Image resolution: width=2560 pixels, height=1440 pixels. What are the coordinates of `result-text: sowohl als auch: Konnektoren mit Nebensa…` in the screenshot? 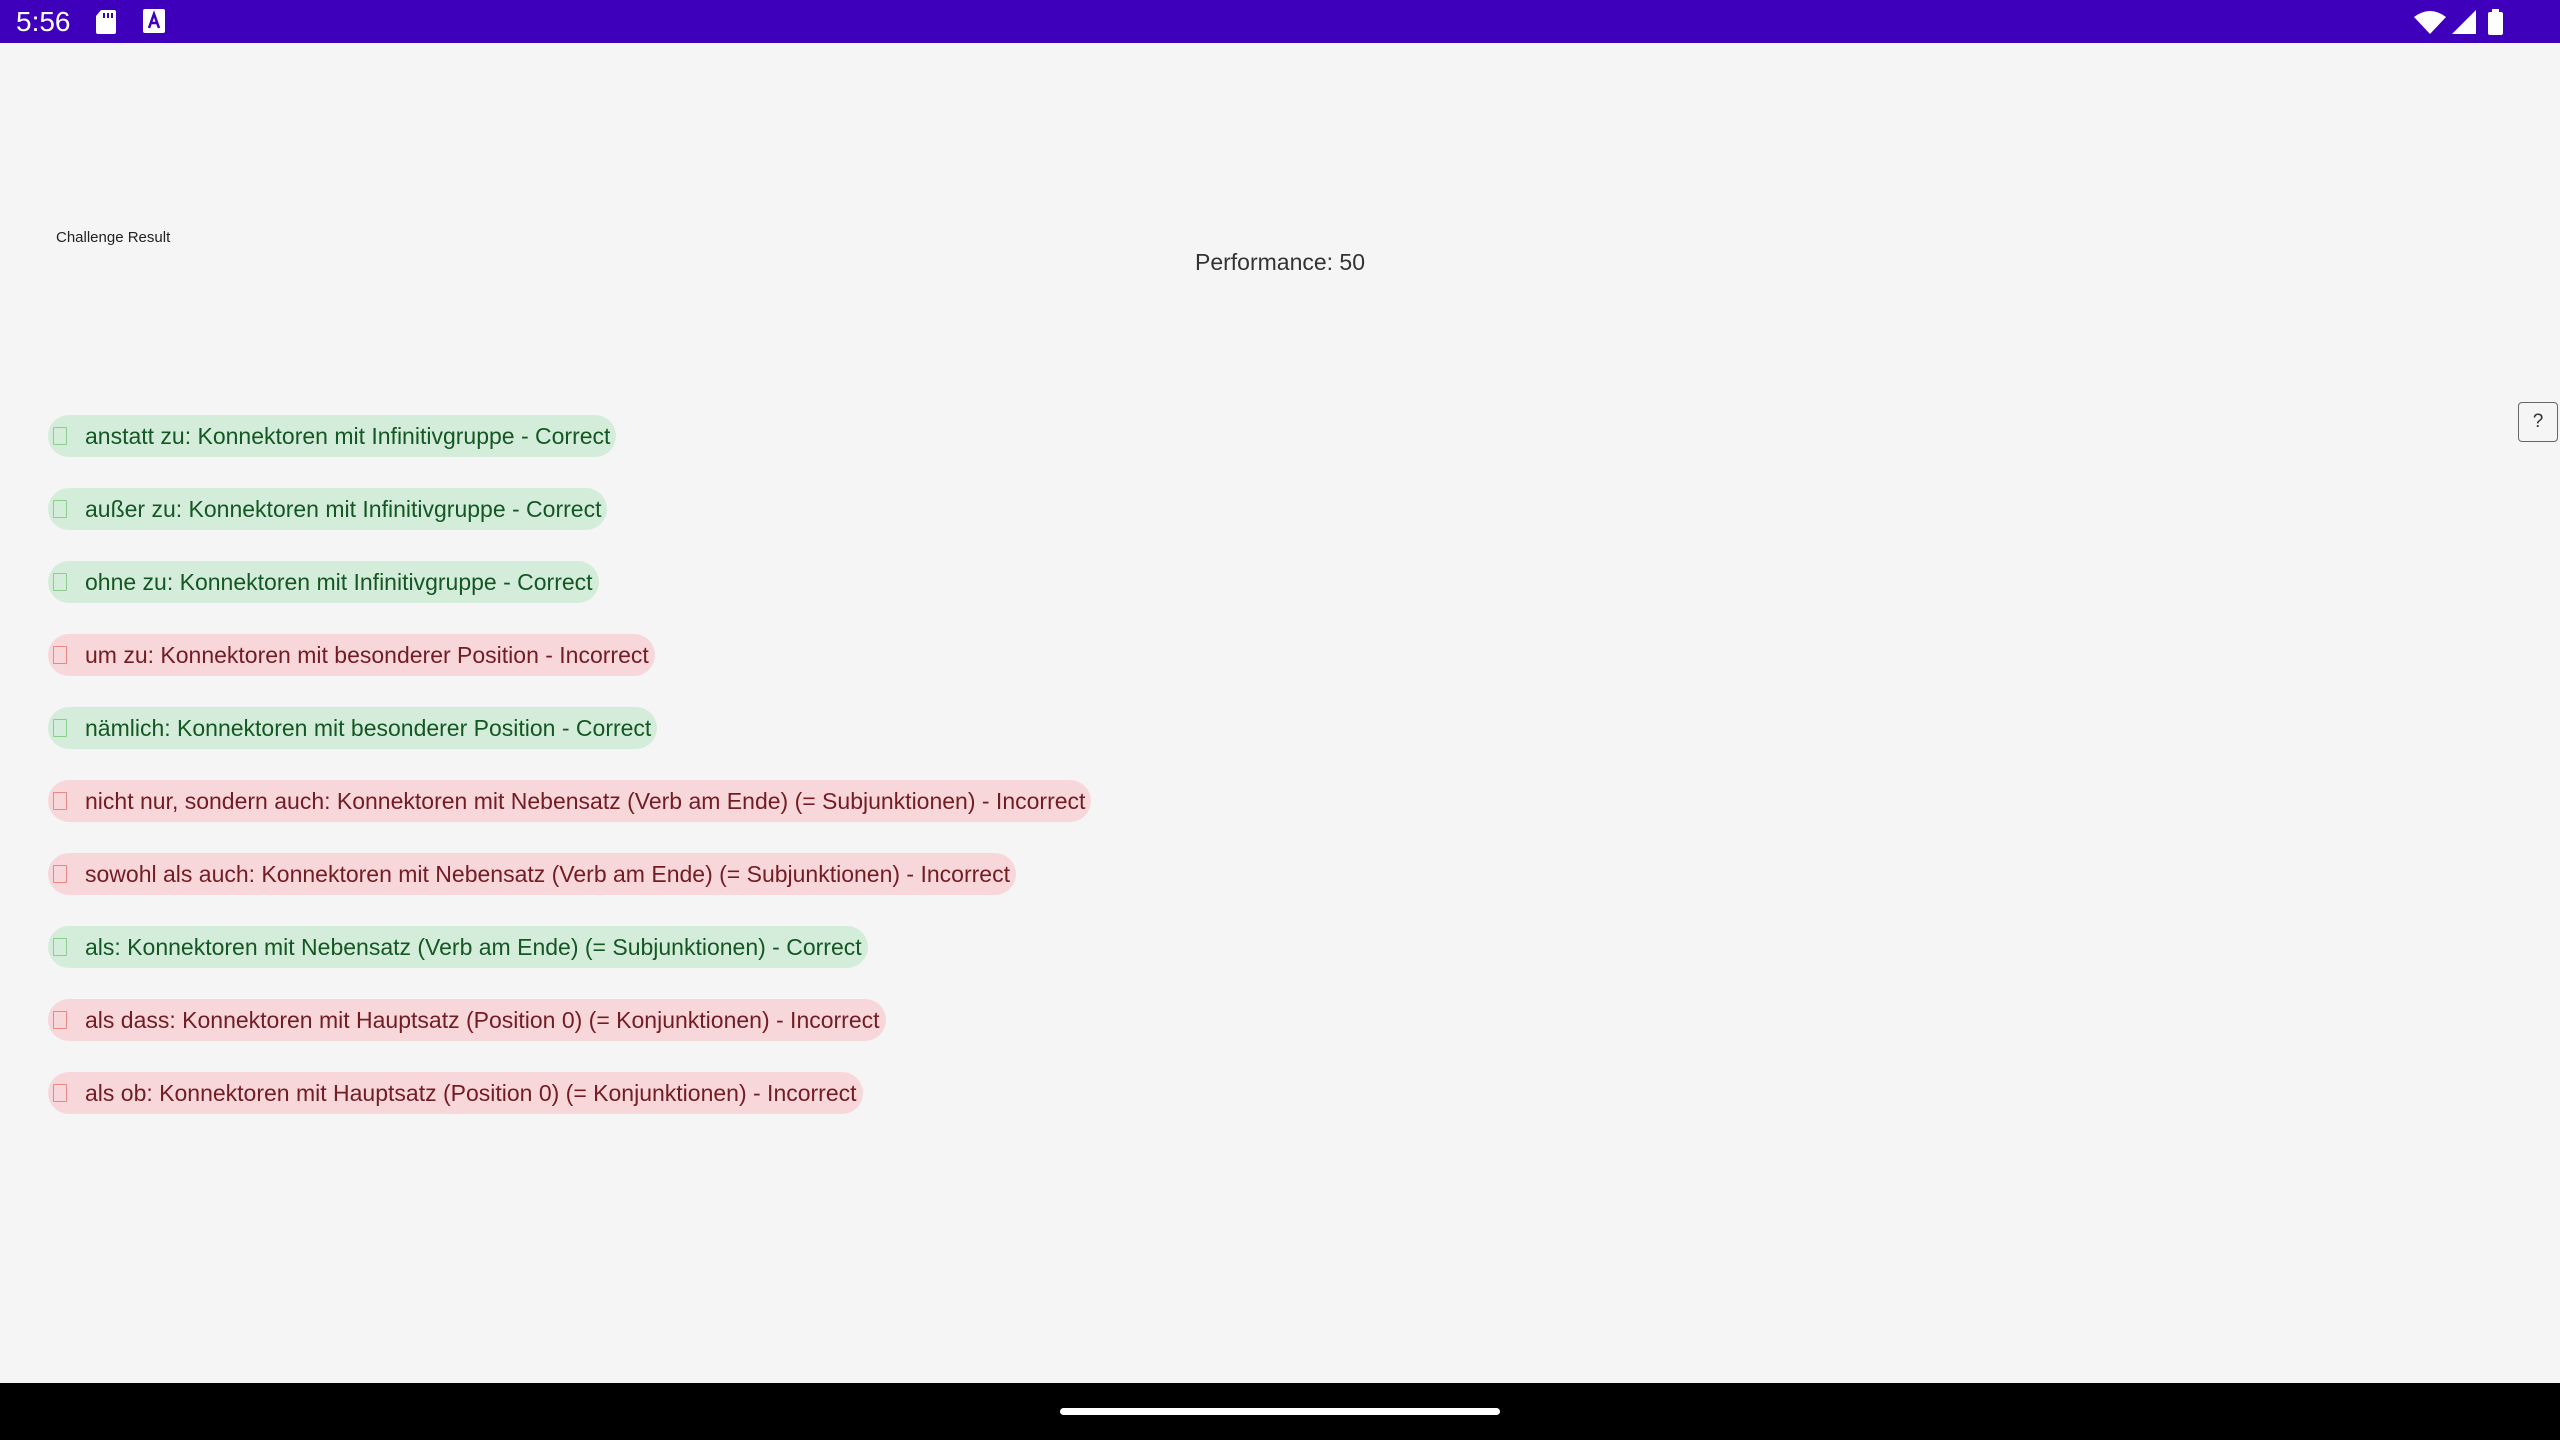 It's located at (547, 873).